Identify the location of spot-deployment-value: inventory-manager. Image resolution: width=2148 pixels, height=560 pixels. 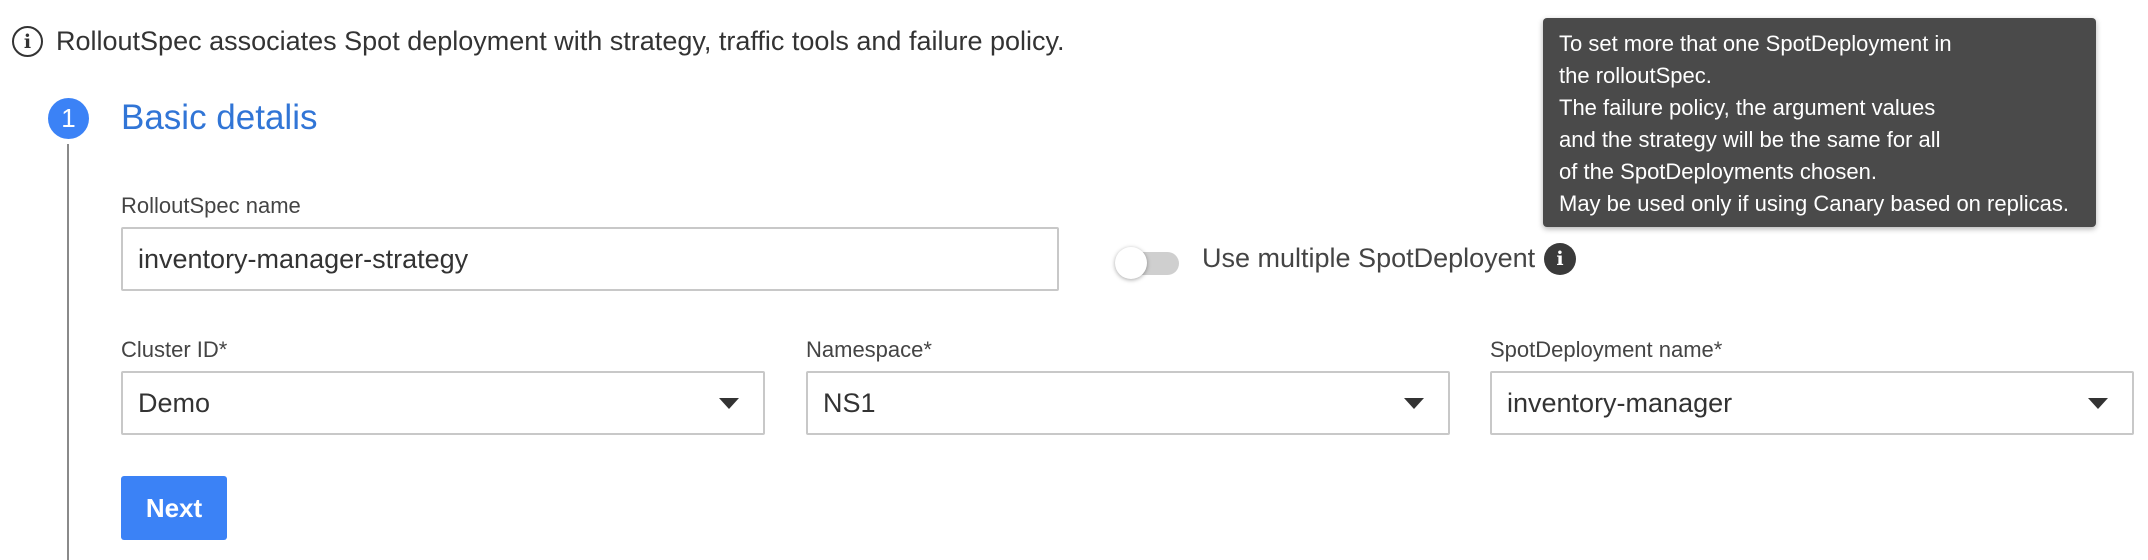
(1620, 402).